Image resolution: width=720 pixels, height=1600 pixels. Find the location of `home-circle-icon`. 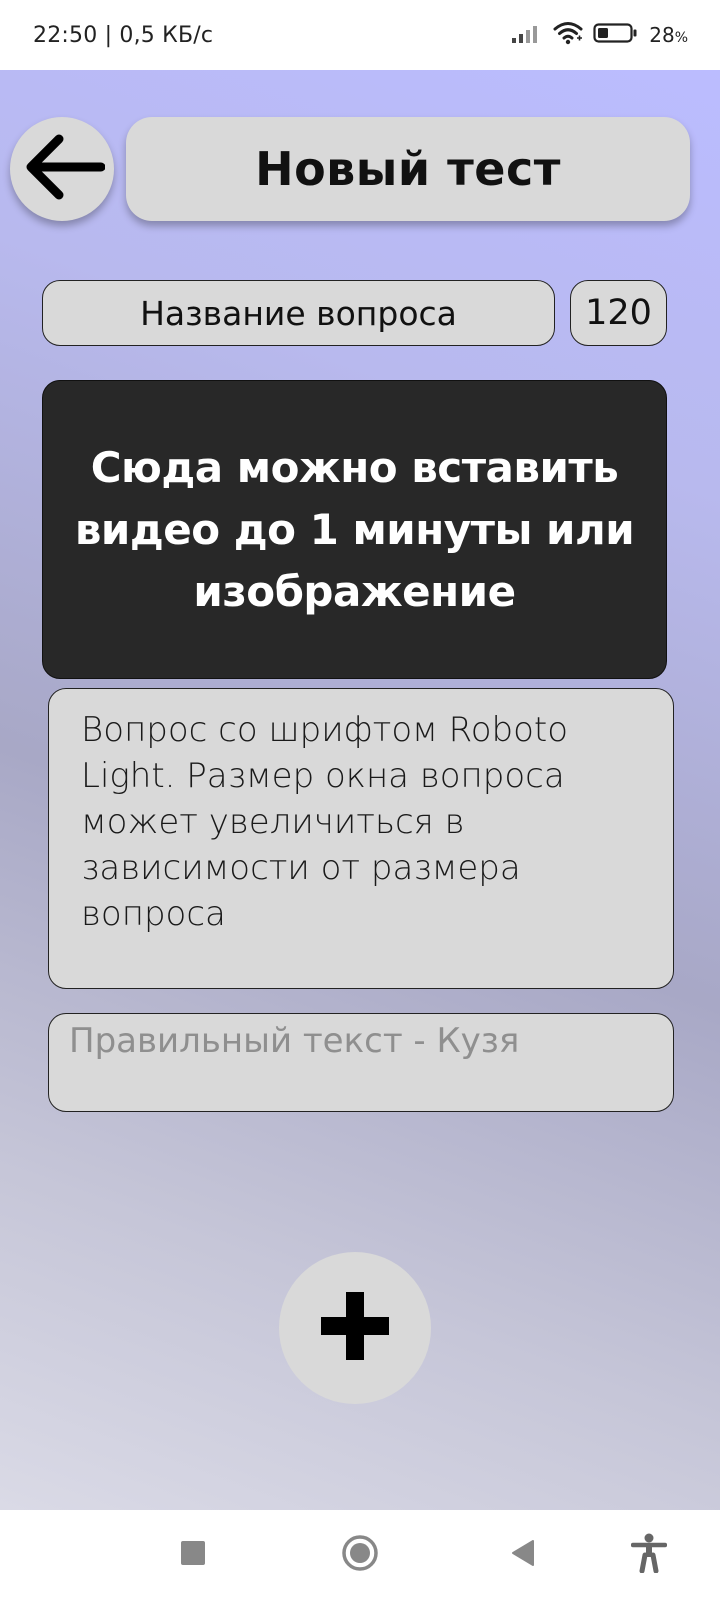

home-circle-icon is located at coordinates (360, 1555).